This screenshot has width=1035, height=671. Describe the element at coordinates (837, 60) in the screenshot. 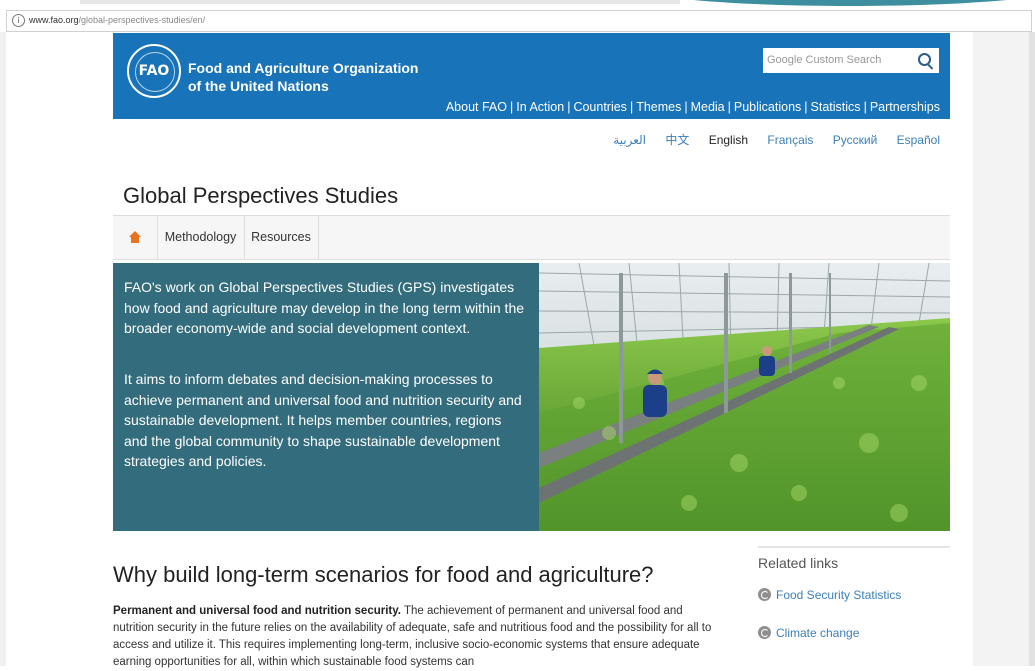

I see `search-input` at that location.